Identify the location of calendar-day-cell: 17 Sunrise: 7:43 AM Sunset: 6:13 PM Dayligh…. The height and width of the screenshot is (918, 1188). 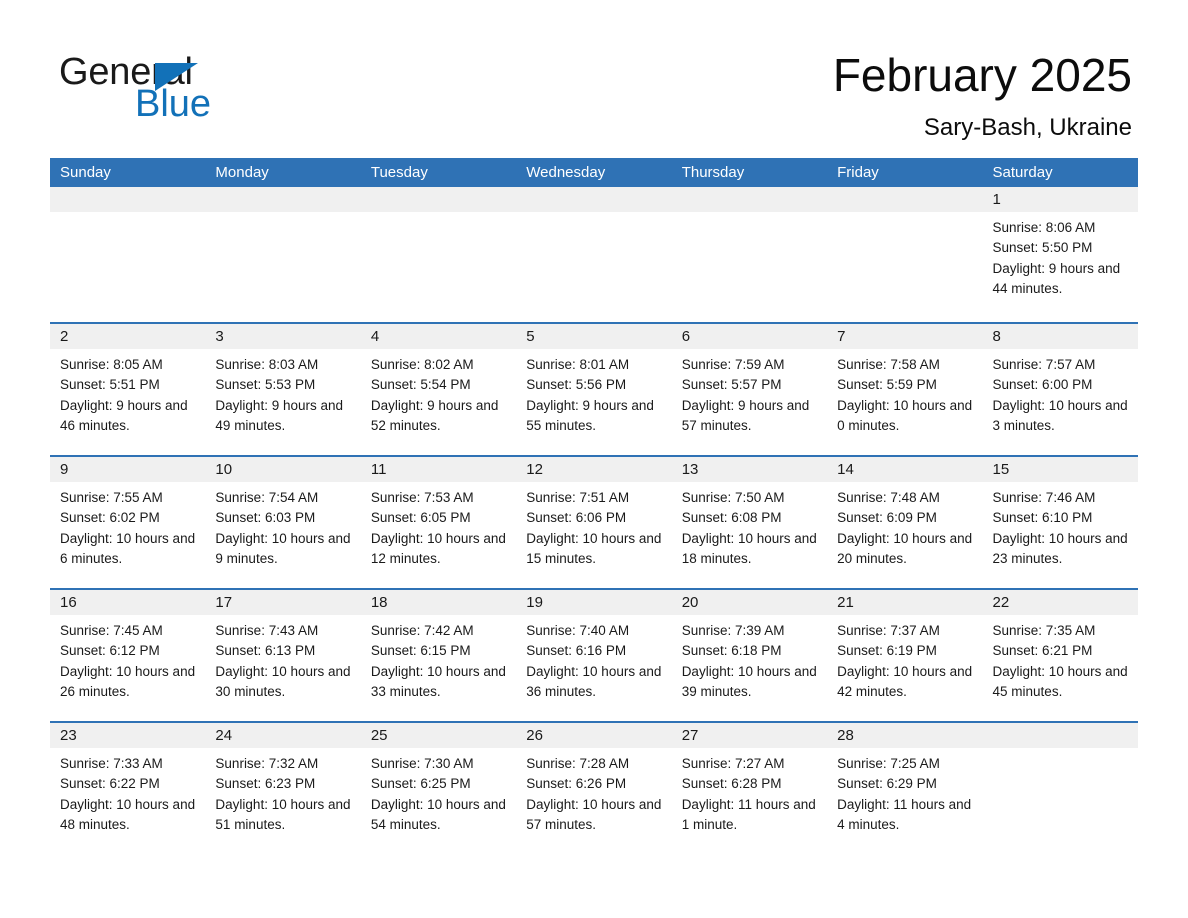
(283, 655).